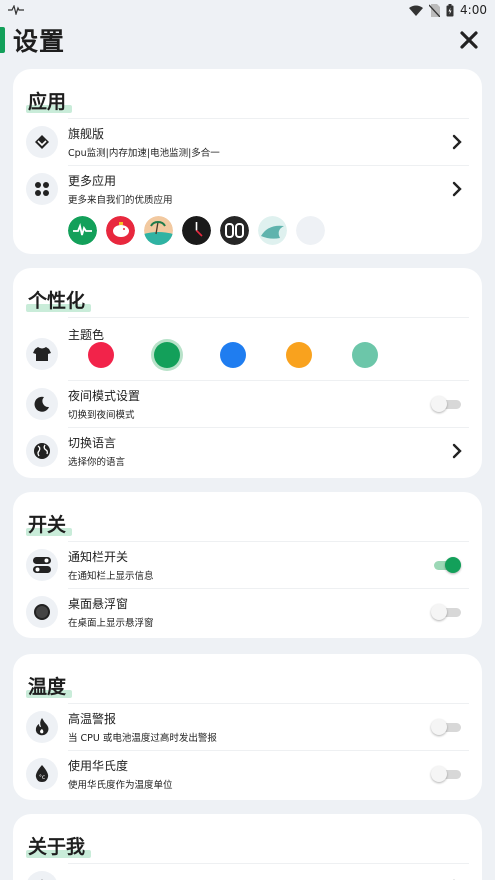 This screenshot has height=880, width=495. Describe the element at coordinates (101, 355) in the screenshot. I see `theme-swatch-red` at that location.